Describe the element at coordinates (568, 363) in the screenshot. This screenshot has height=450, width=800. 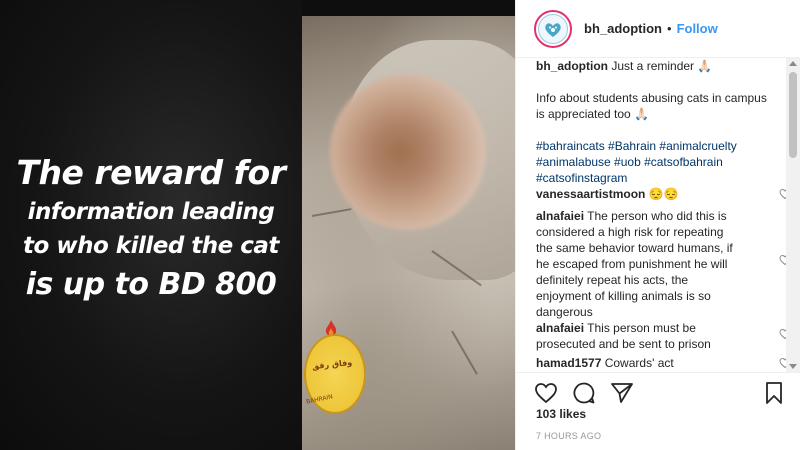
I see `comment-username: hamad1577` at that location.